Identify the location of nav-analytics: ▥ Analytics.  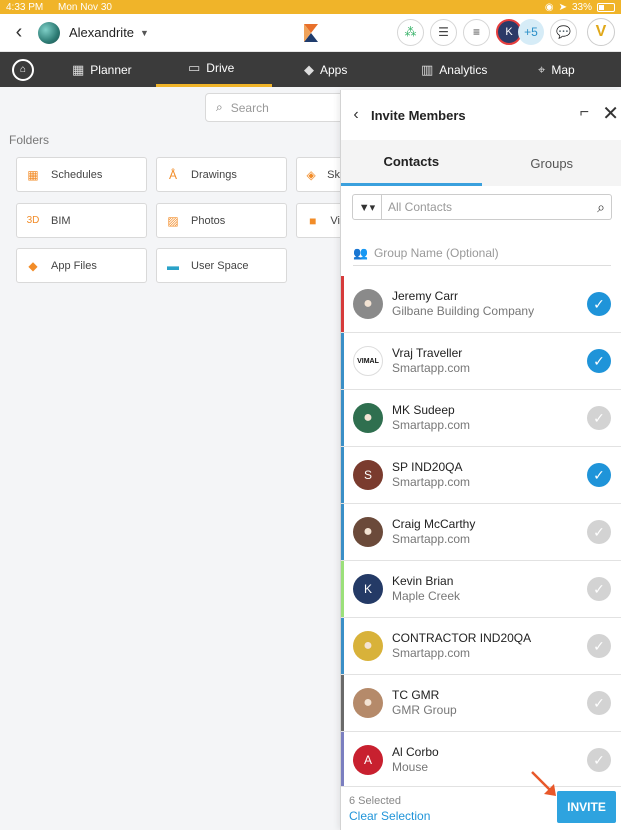
(454, 69).